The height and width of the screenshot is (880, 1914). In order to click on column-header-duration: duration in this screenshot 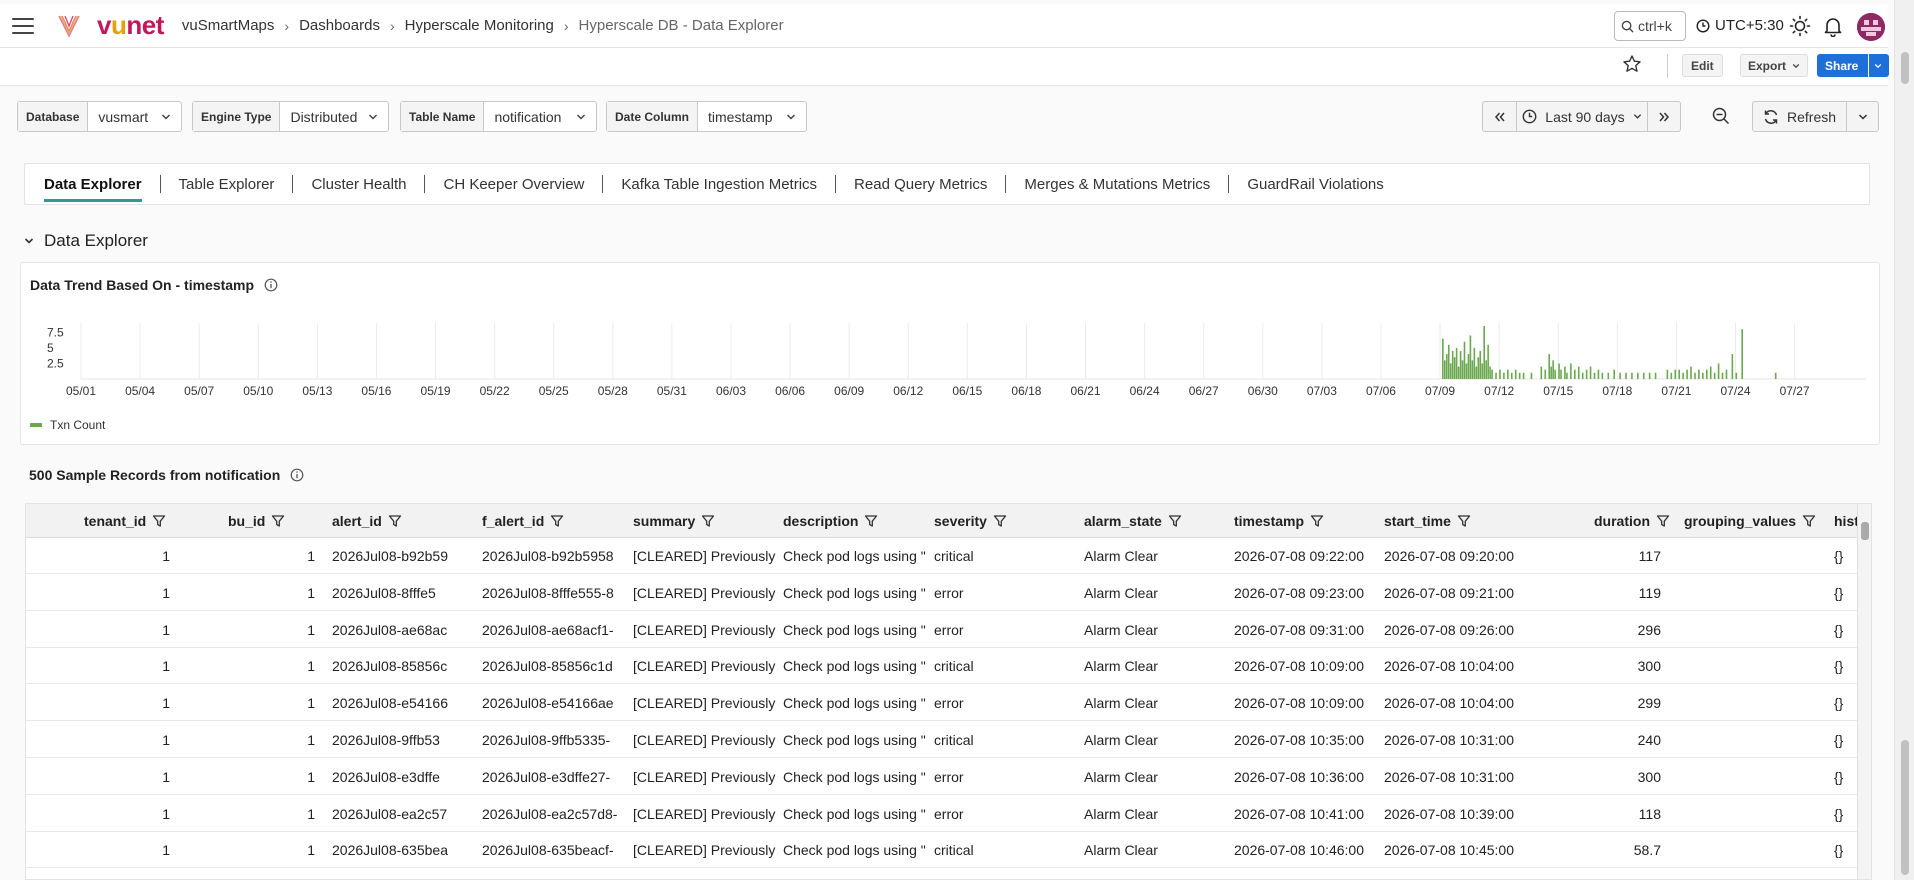, I will do `click(1632, 521)`.